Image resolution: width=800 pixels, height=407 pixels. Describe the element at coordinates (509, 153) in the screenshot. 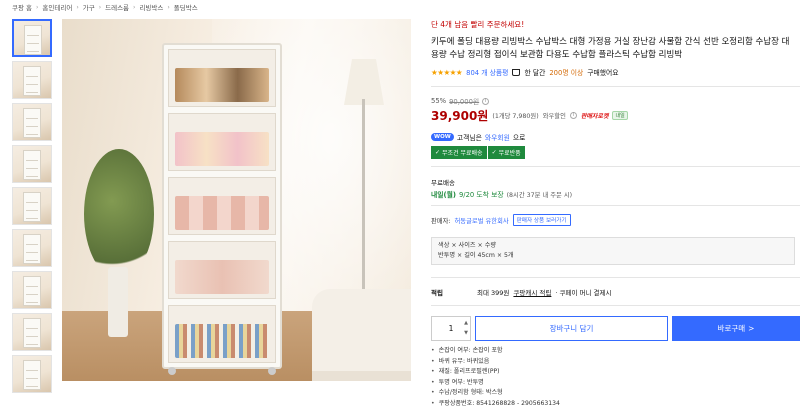

I see `free-return-label: 무료반품` at that location.